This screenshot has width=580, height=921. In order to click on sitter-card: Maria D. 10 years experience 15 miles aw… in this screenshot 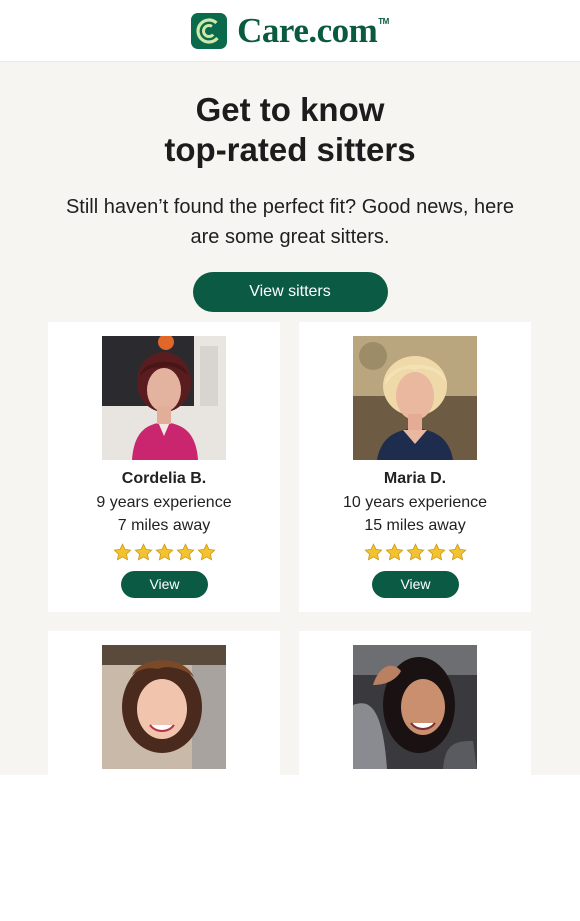, I will do `click(415, 467)`.